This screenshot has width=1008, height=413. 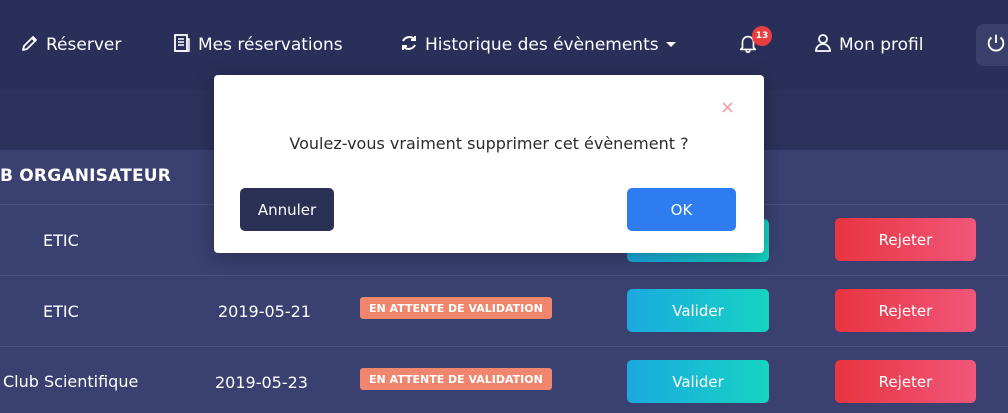 I want to click on user-icon, so click(x=823, y=45).